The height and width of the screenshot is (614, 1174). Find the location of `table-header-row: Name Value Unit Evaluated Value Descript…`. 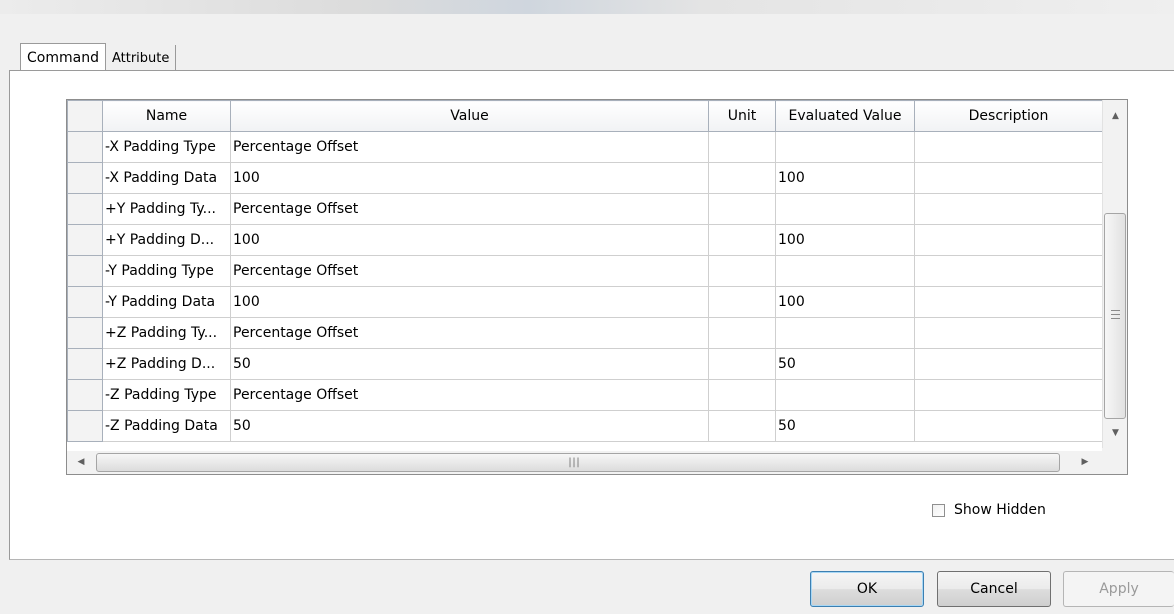

table-header-row: Name Value Unit Evaluated Value Descript… is located at coordinates (585, 116).